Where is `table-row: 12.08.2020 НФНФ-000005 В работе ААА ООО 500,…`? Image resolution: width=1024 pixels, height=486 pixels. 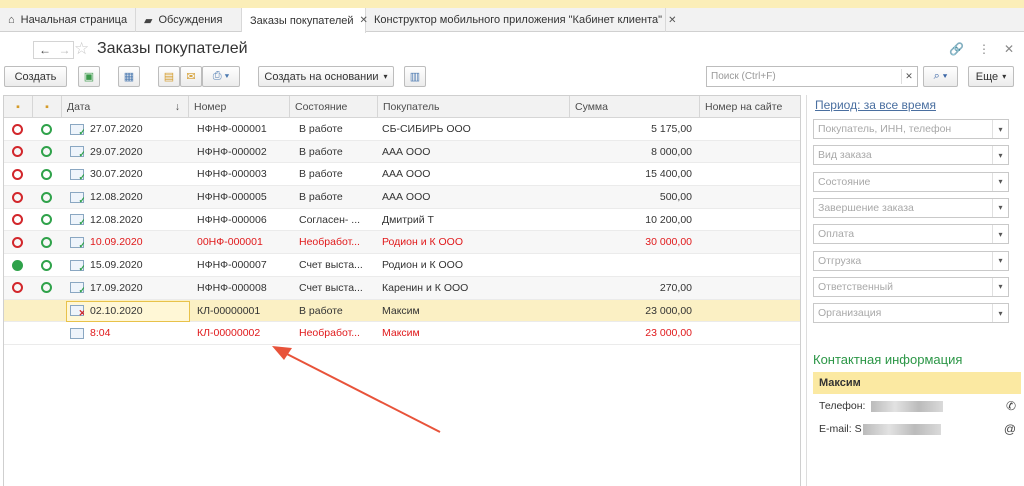 table-row: 12.08.2020 НФНФ-000005 В работе ААА ООО 500,… is located at coordinates (402, 197).